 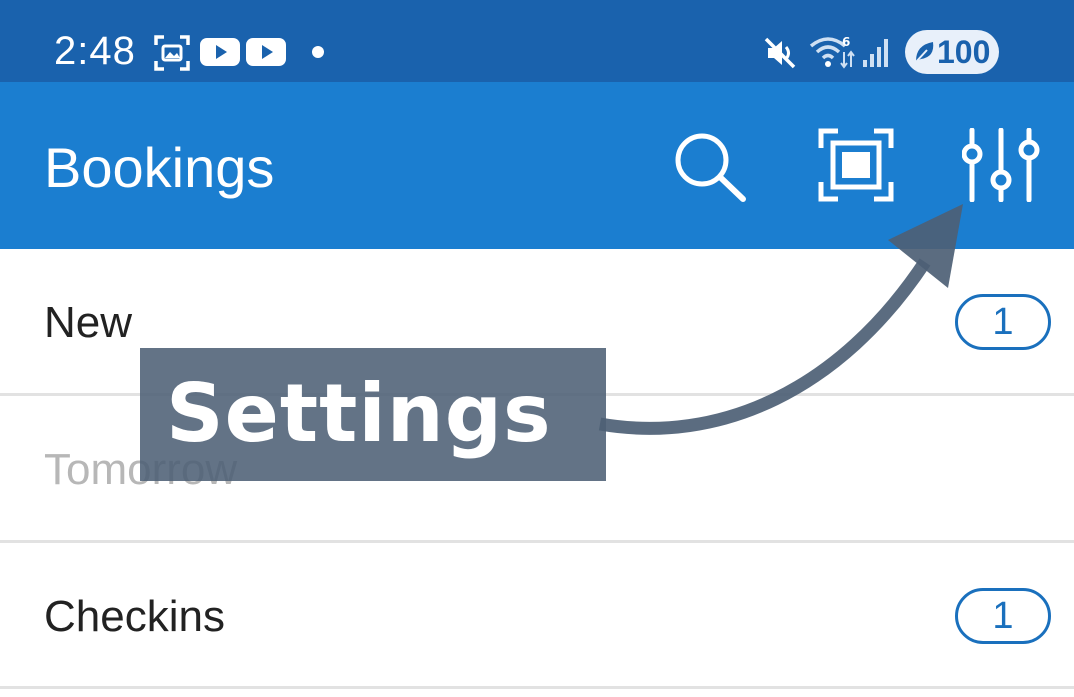 I want to click on screenshot-icon, so click(x=172, y=53).